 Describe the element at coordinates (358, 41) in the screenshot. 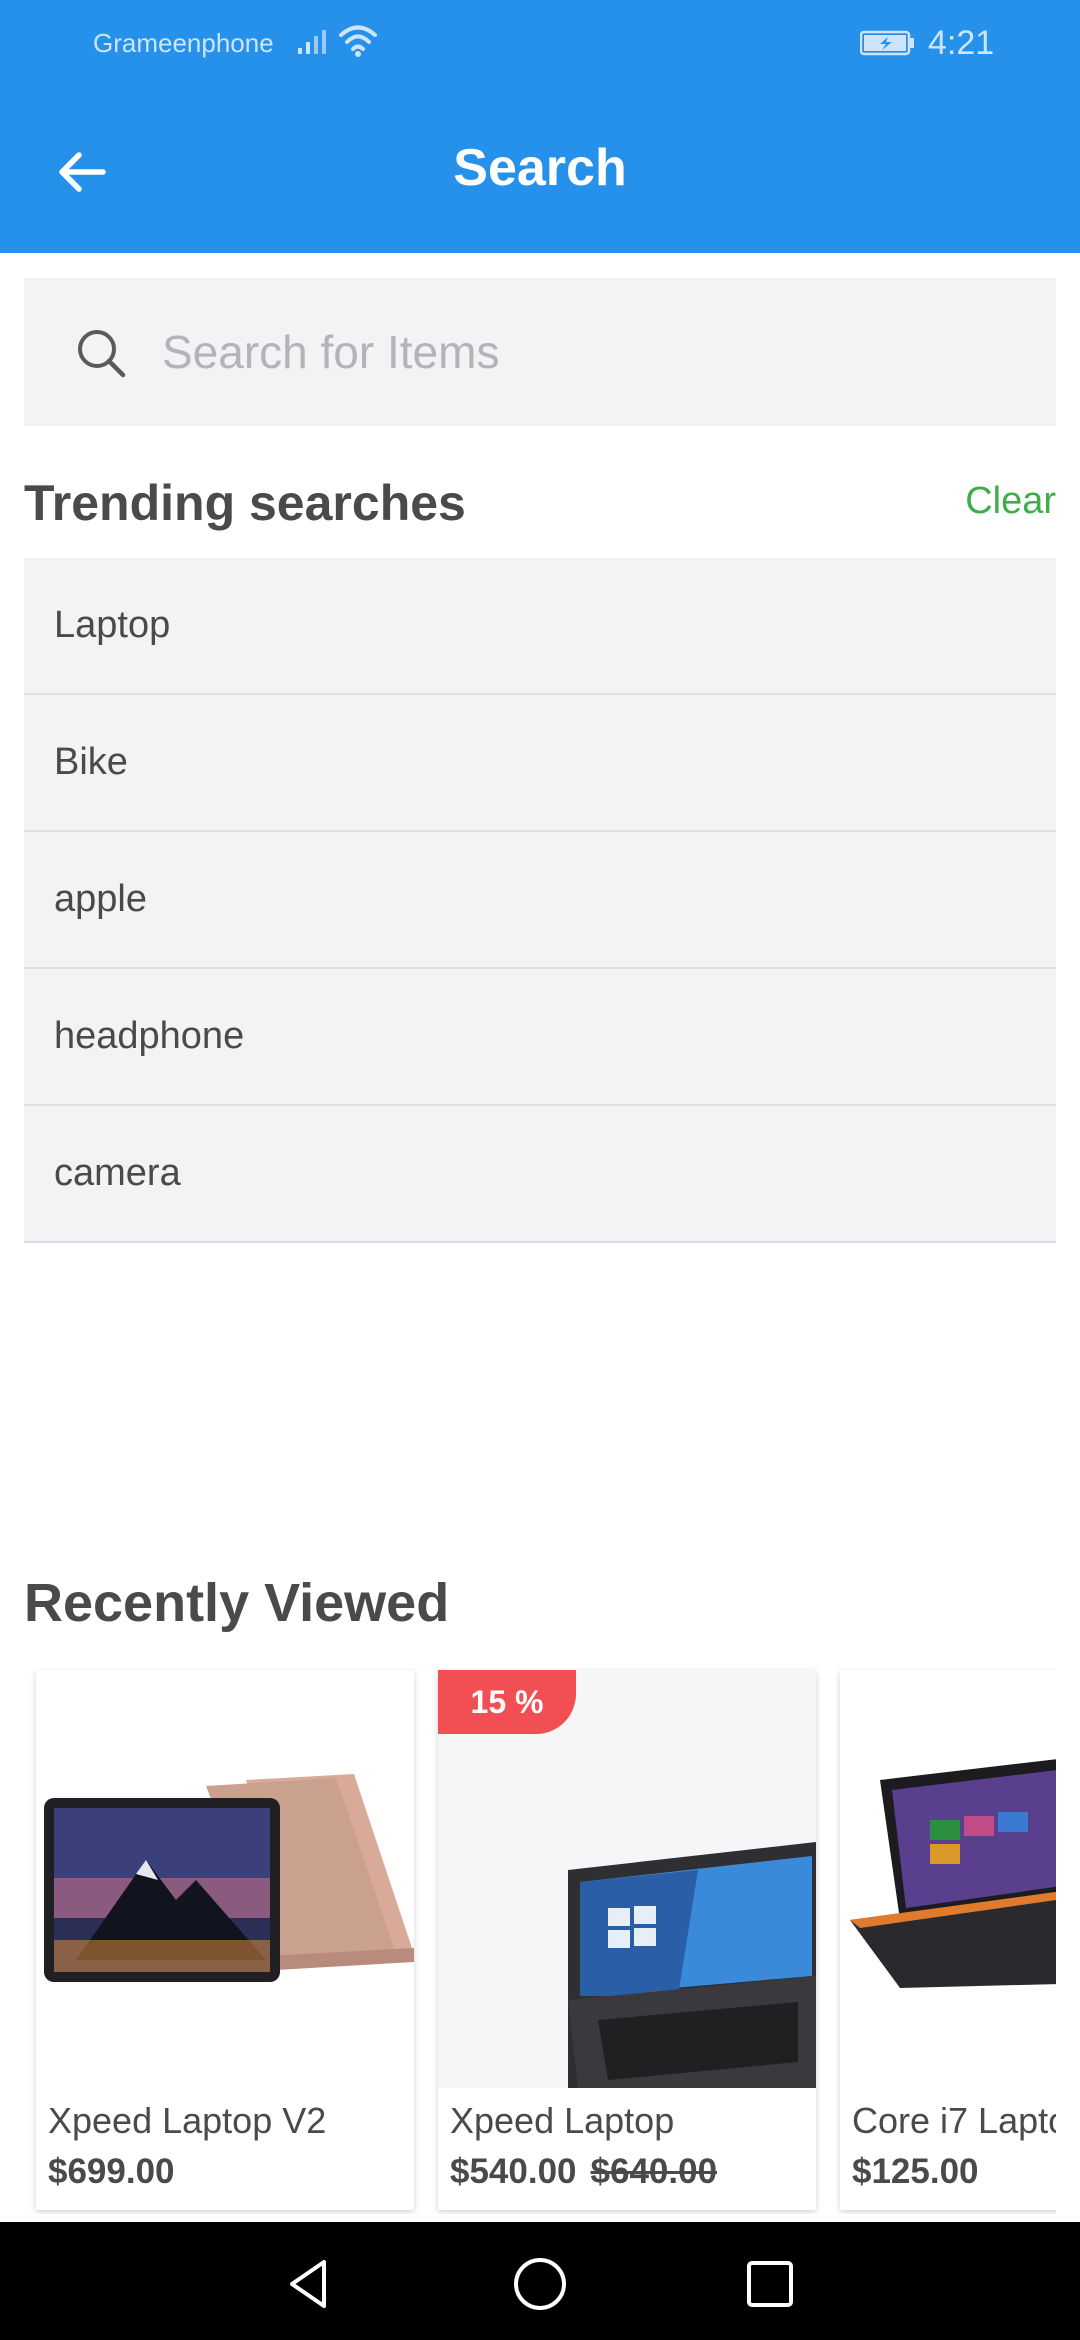

I see `wifi-icon` at that location.